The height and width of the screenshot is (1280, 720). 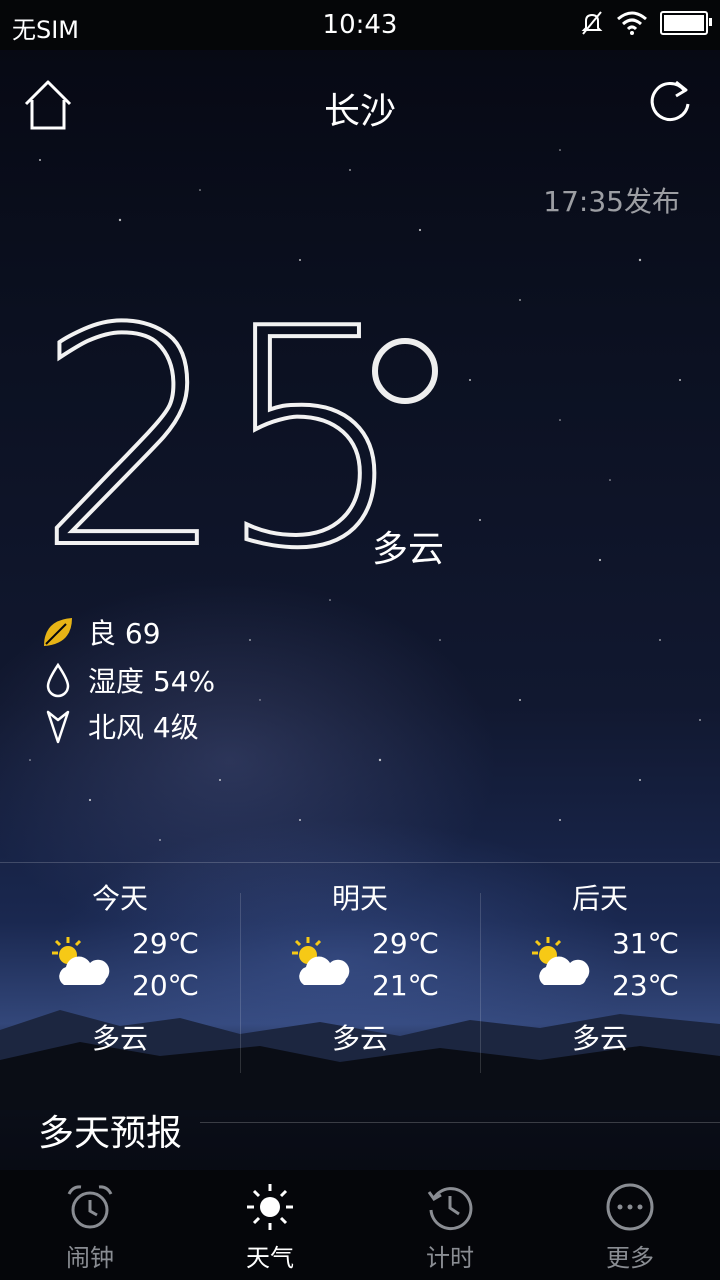 I want to click on day-low: 21℃, so click(x=406, y=985).